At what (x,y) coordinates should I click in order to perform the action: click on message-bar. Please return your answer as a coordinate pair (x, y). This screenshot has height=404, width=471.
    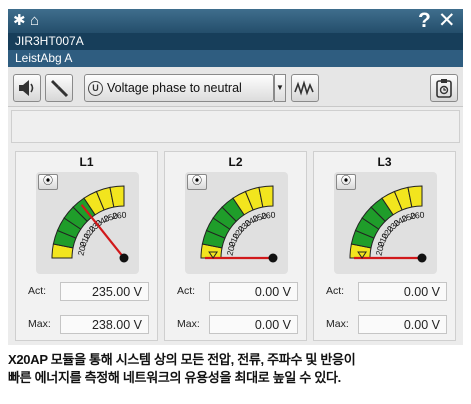
    Looking at the image, I should click on (235, 126).